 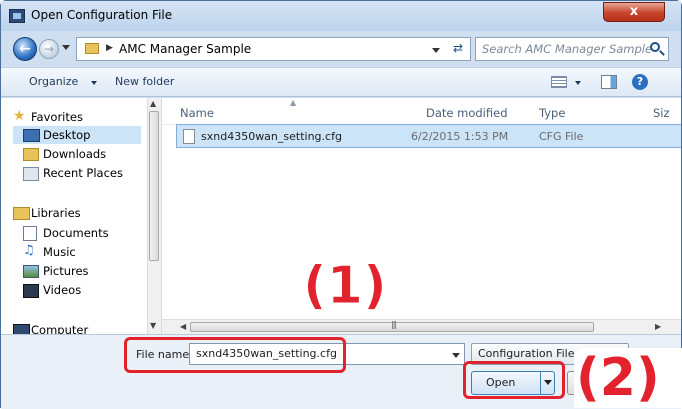 I want to click on scrollbar-grip-icon: |||, so click(x=394, y=324).